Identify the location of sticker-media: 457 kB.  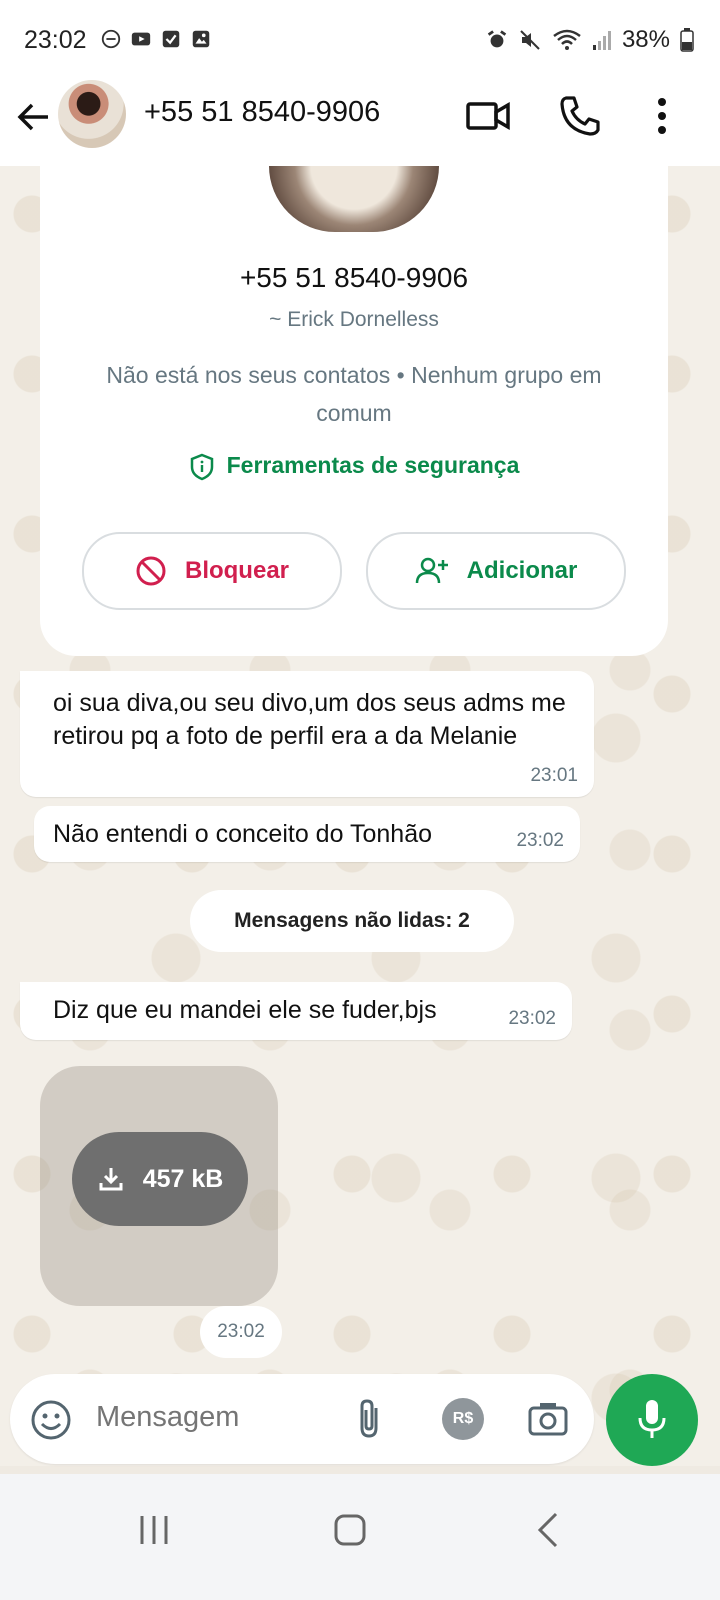
(159, 1186).